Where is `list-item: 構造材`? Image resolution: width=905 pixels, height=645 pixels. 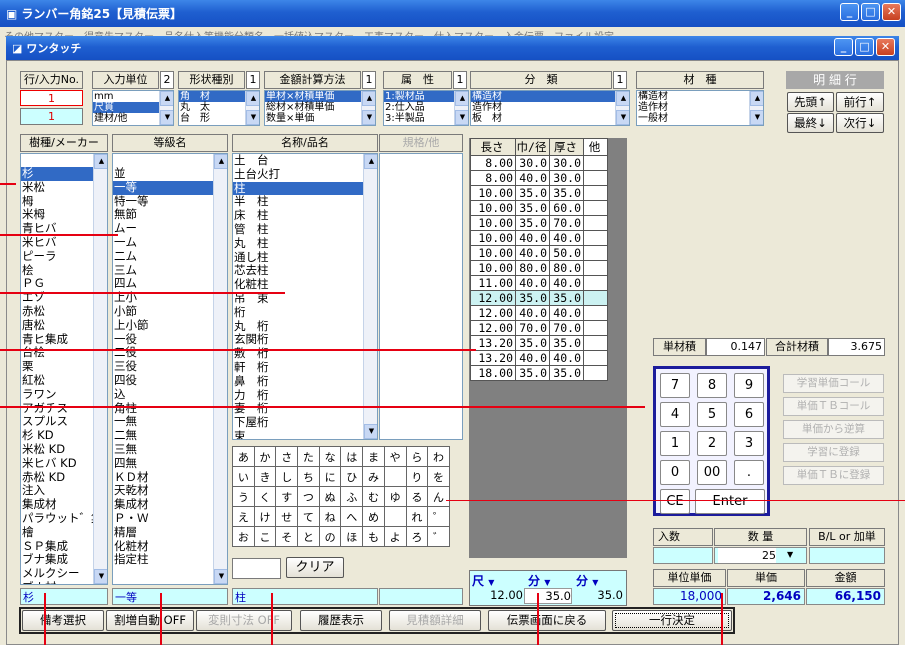 list-item: 構造材 is located at coordinates (550, 96).